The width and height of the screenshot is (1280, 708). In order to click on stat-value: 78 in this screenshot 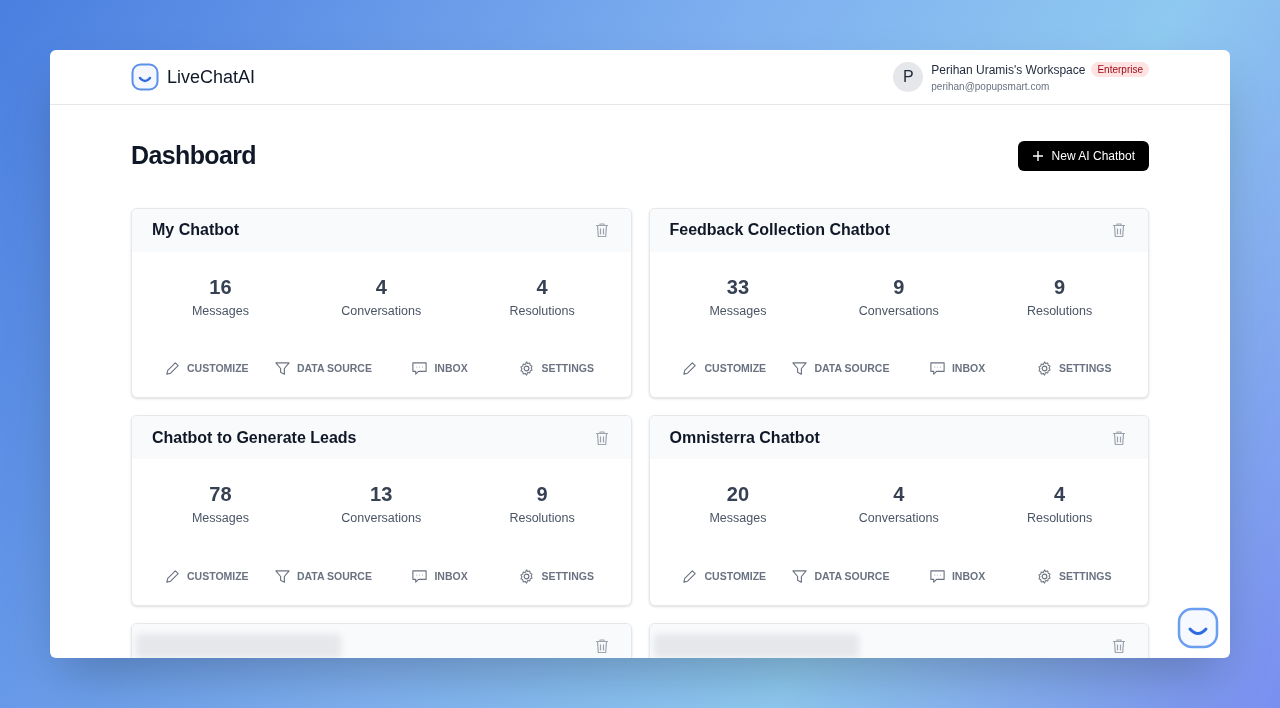, I will do `click(220, 495)`.